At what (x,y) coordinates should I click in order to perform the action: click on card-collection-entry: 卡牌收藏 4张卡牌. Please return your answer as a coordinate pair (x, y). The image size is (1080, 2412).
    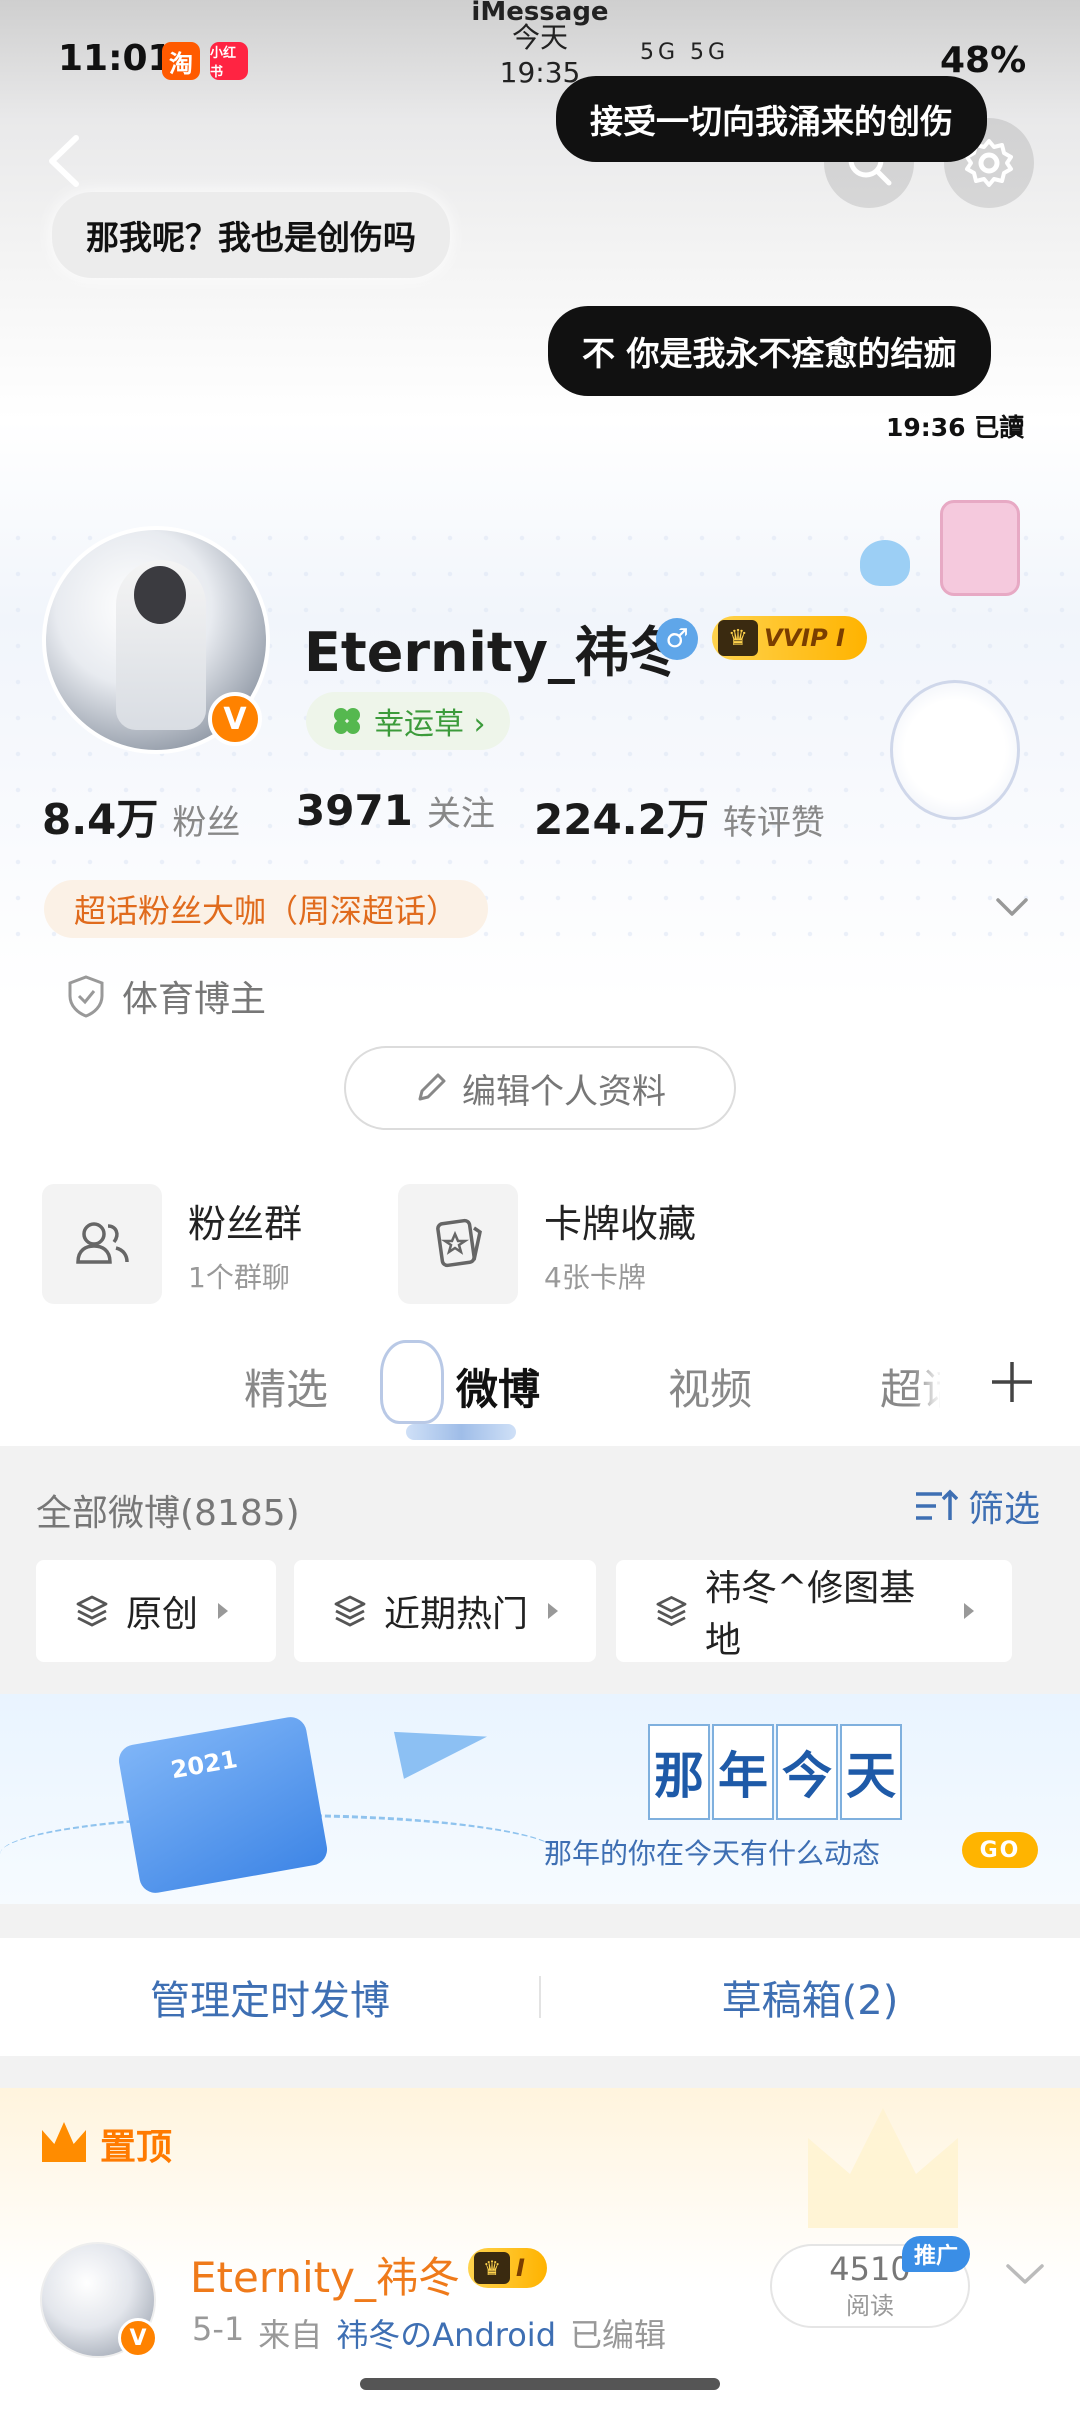
    Looking at the image, I should click on (547, 1244).